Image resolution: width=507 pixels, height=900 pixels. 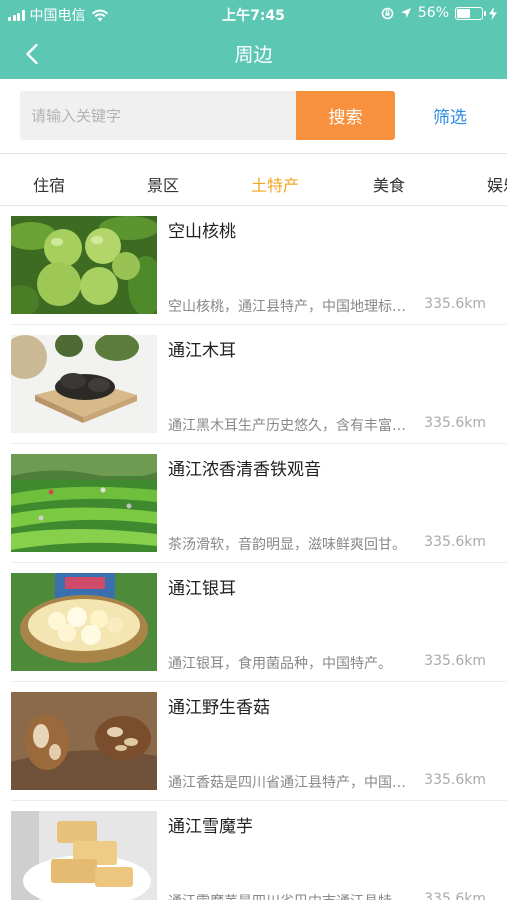 What do you see at coordinates (433, 13) in the screenshot?
I see `battery-percent: 56%` at bounding box center [433, 13].